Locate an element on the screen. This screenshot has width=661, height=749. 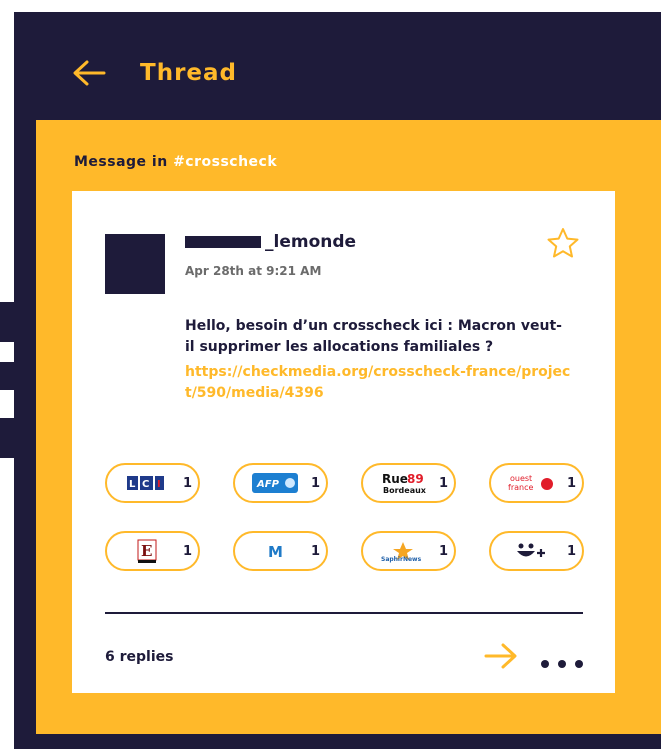
svg-text: I is located at coordinates (159, 484).